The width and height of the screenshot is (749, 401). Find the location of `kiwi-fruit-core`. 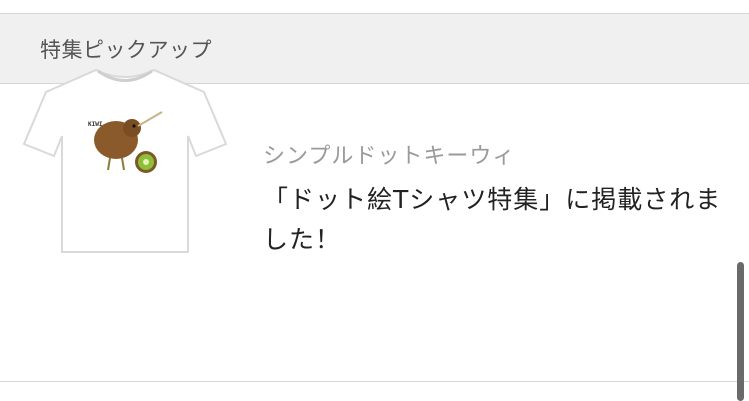

kiwi-fruit-core is located at coordinates (146, 162).